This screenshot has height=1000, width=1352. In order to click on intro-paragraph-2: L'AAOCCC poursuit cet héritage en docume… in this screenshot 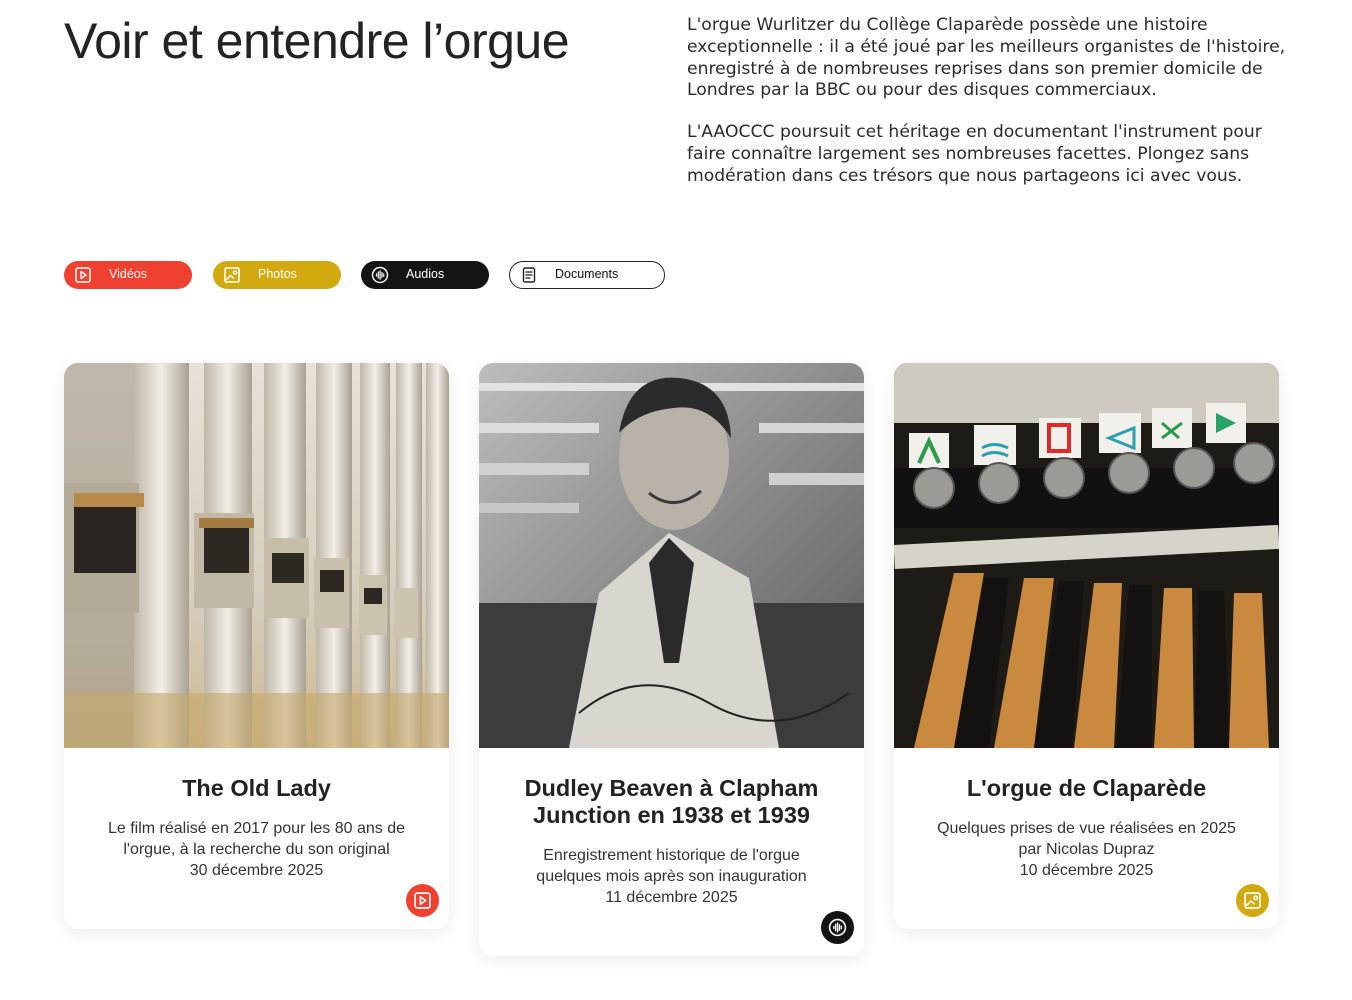, I will do `click(974, 154)`.